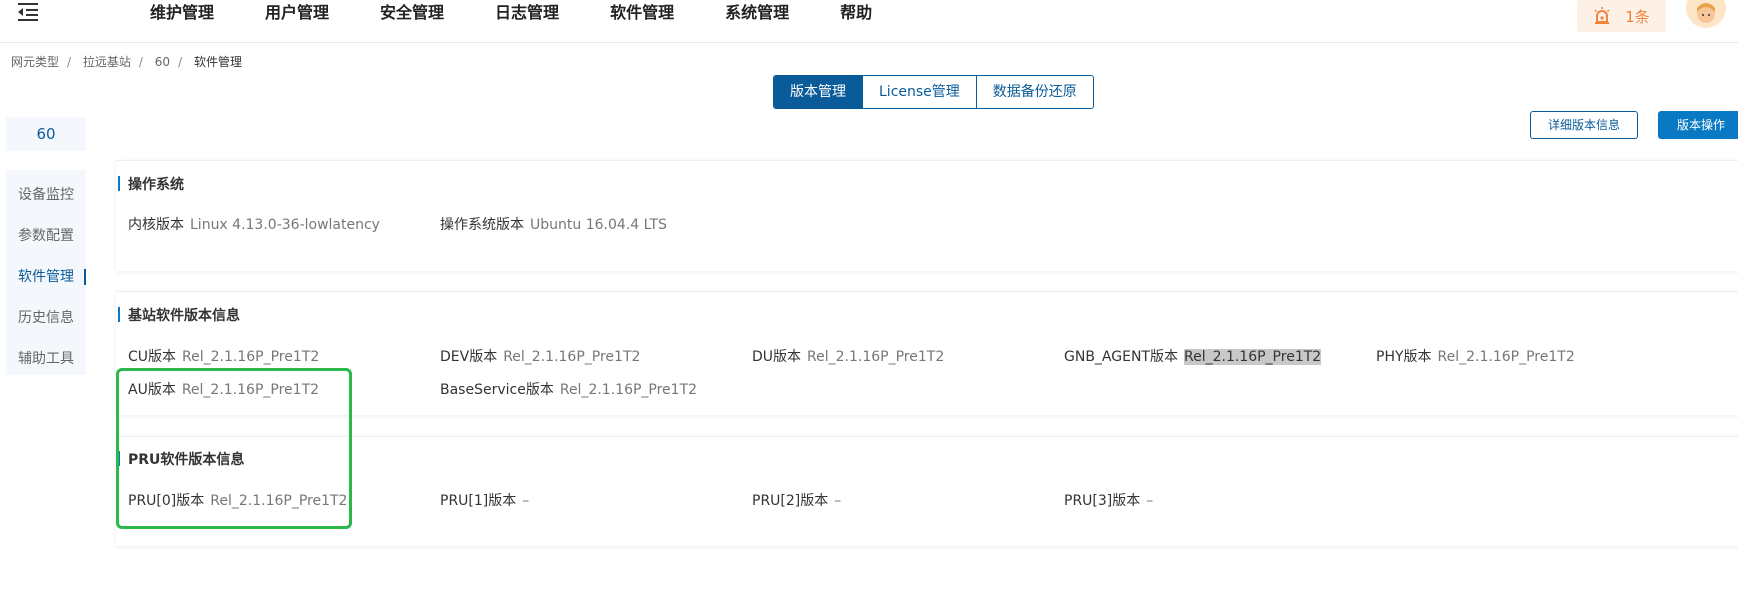 This screenshot has width=1738, height=593. What do you see at coordinates (790, 501) in the screenshot?
I see `pru2-version-label: PRU[2]版本` at bounding box center [790, 501].